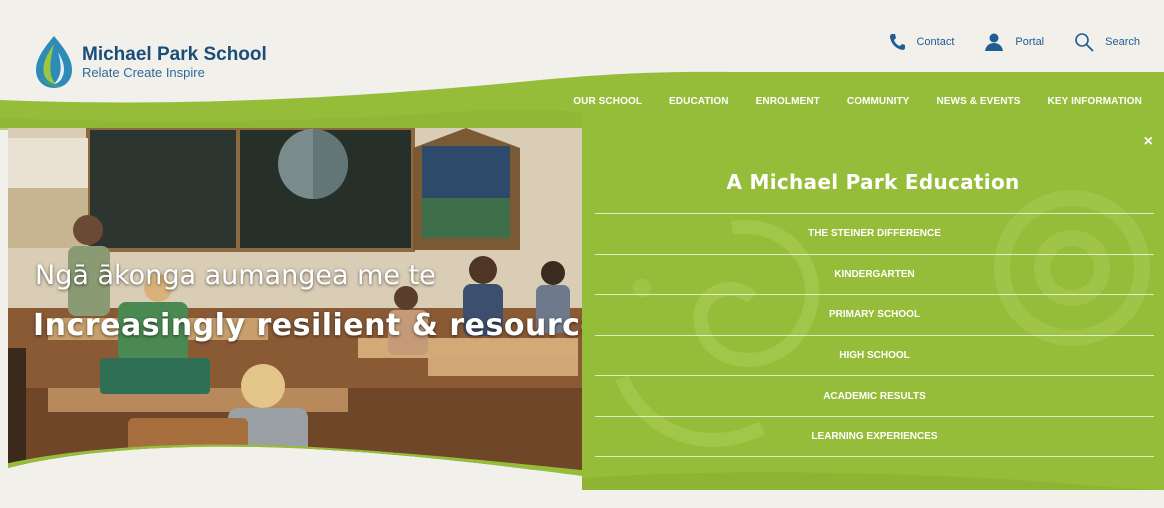 This screenshot has width=1164, height=508. Describe the element at coordinates (699, 101) in the screenshot. I see `nav-education: EDUCATION` at that location.